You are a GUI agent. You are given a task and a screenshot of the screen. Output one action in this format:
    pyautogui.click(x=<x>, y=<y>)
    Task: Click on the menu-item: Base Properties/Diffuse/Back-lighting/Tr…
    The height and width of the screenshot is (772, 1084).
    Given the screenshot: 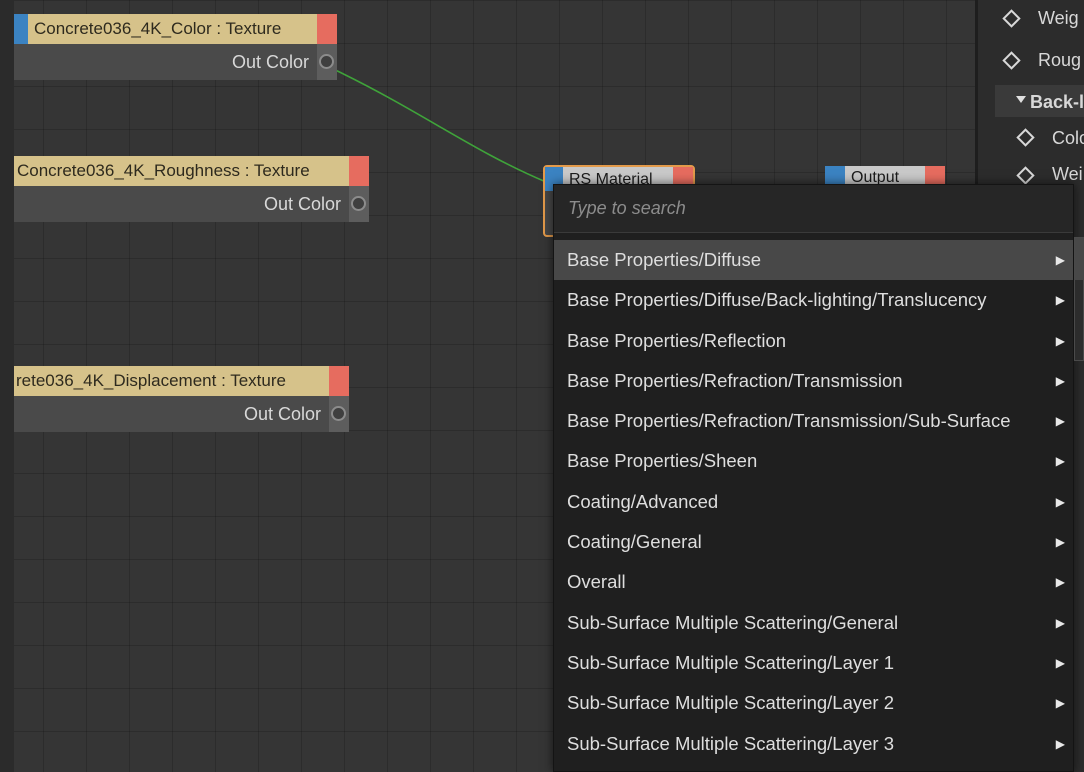 What is the action you would take?
    pyautogui.click(x=813, y=300)
    